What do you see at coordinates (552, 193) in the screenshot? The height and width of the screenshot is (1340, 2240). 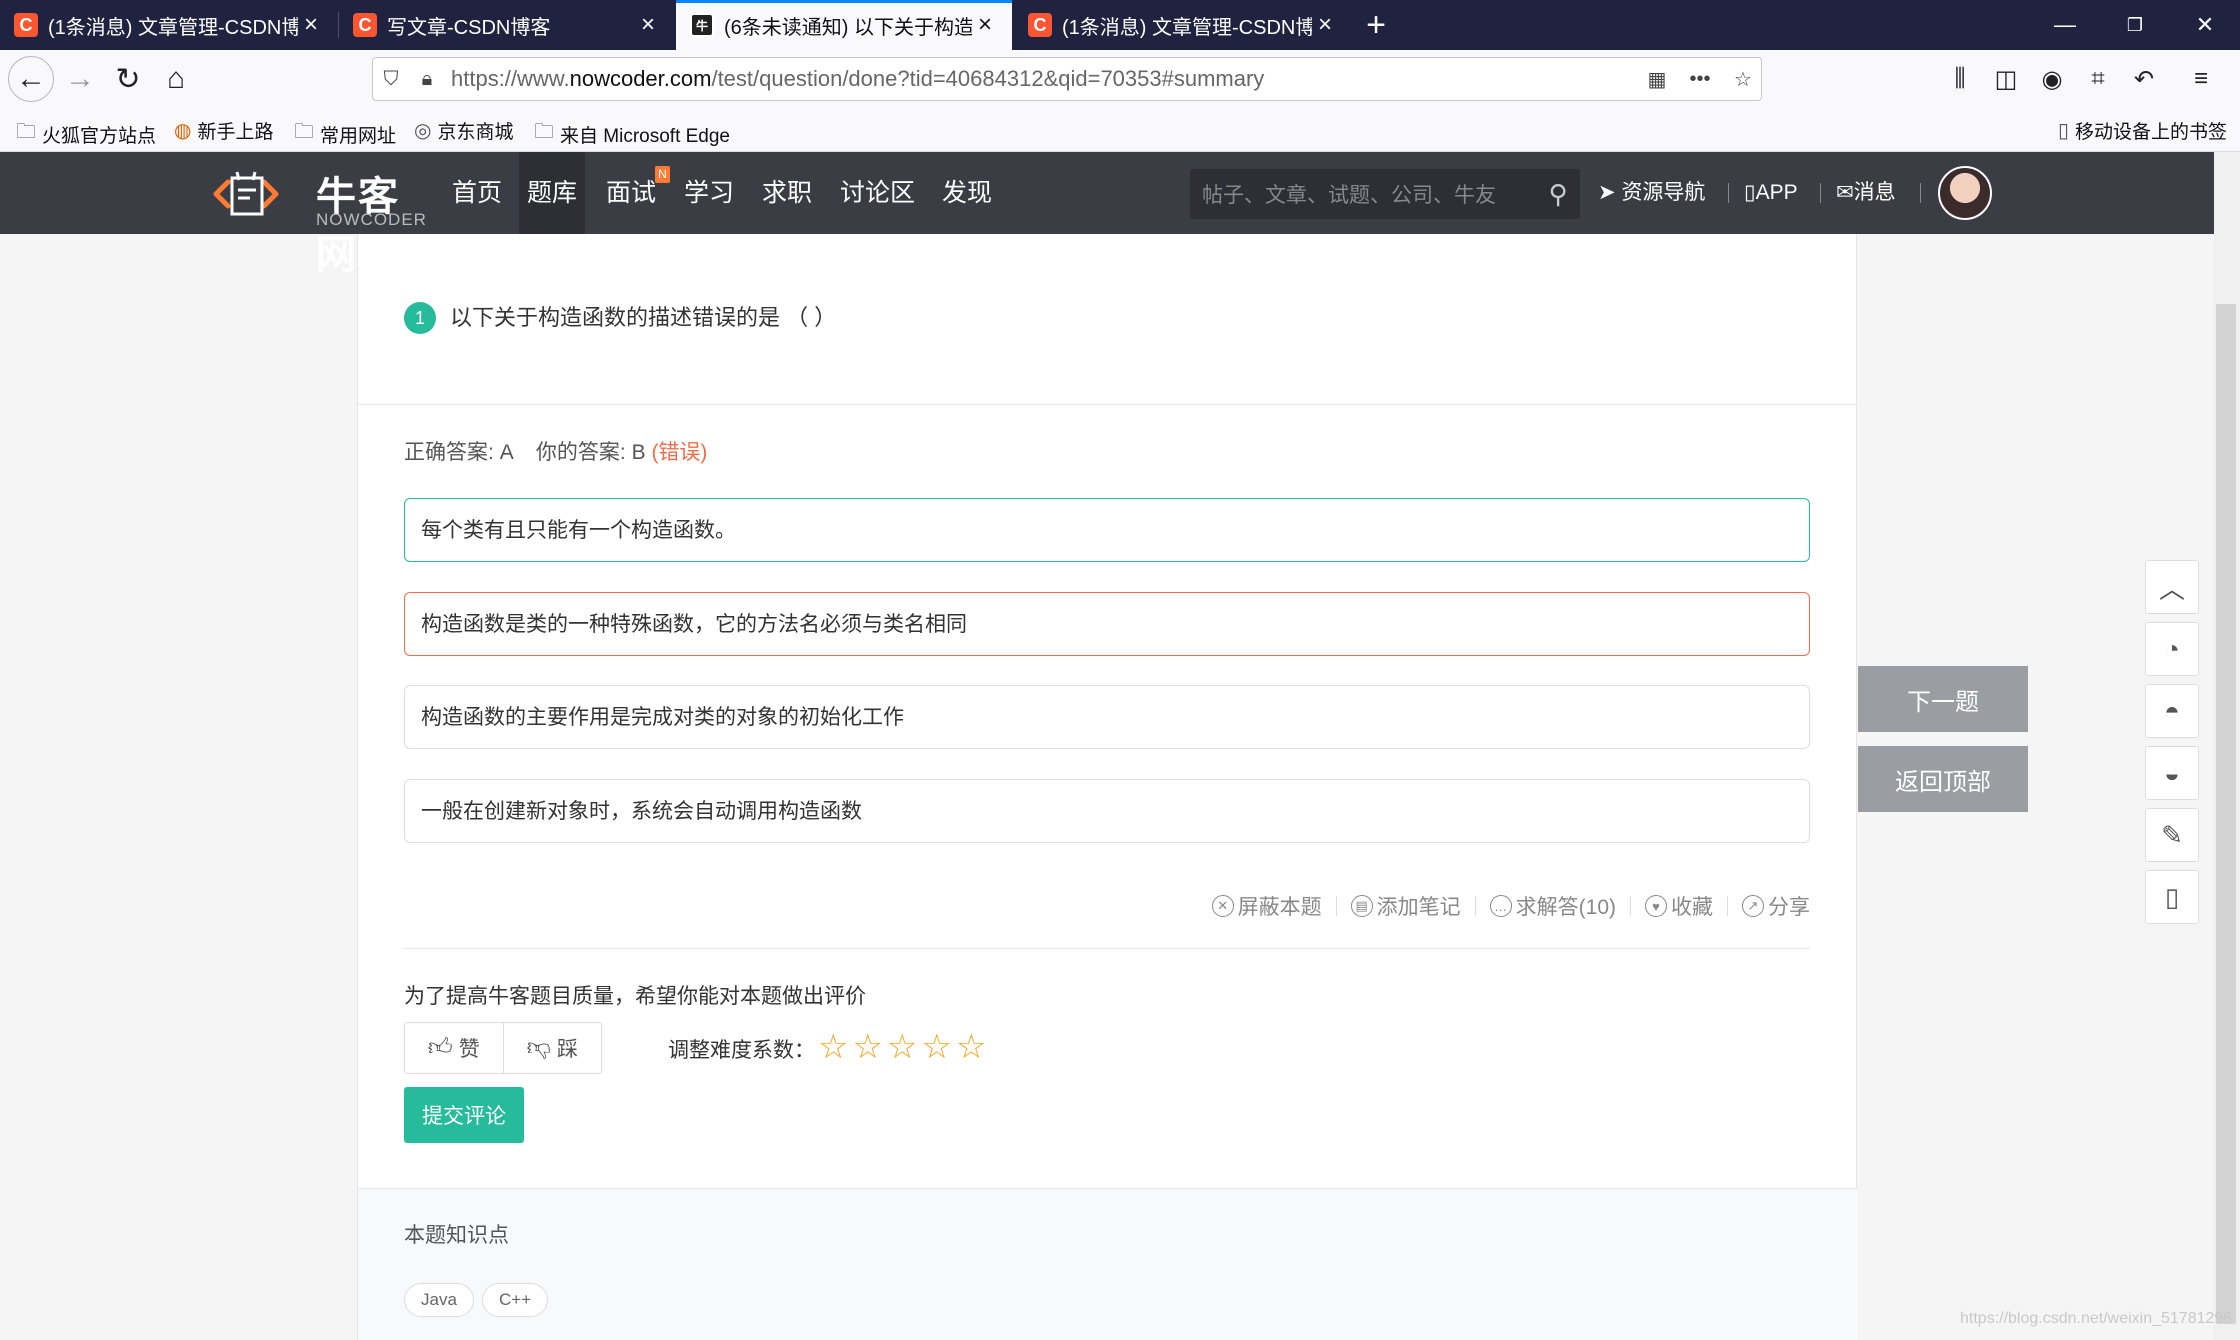 I see `nav-question-bank: 题库` at bounding box center [552, 193].